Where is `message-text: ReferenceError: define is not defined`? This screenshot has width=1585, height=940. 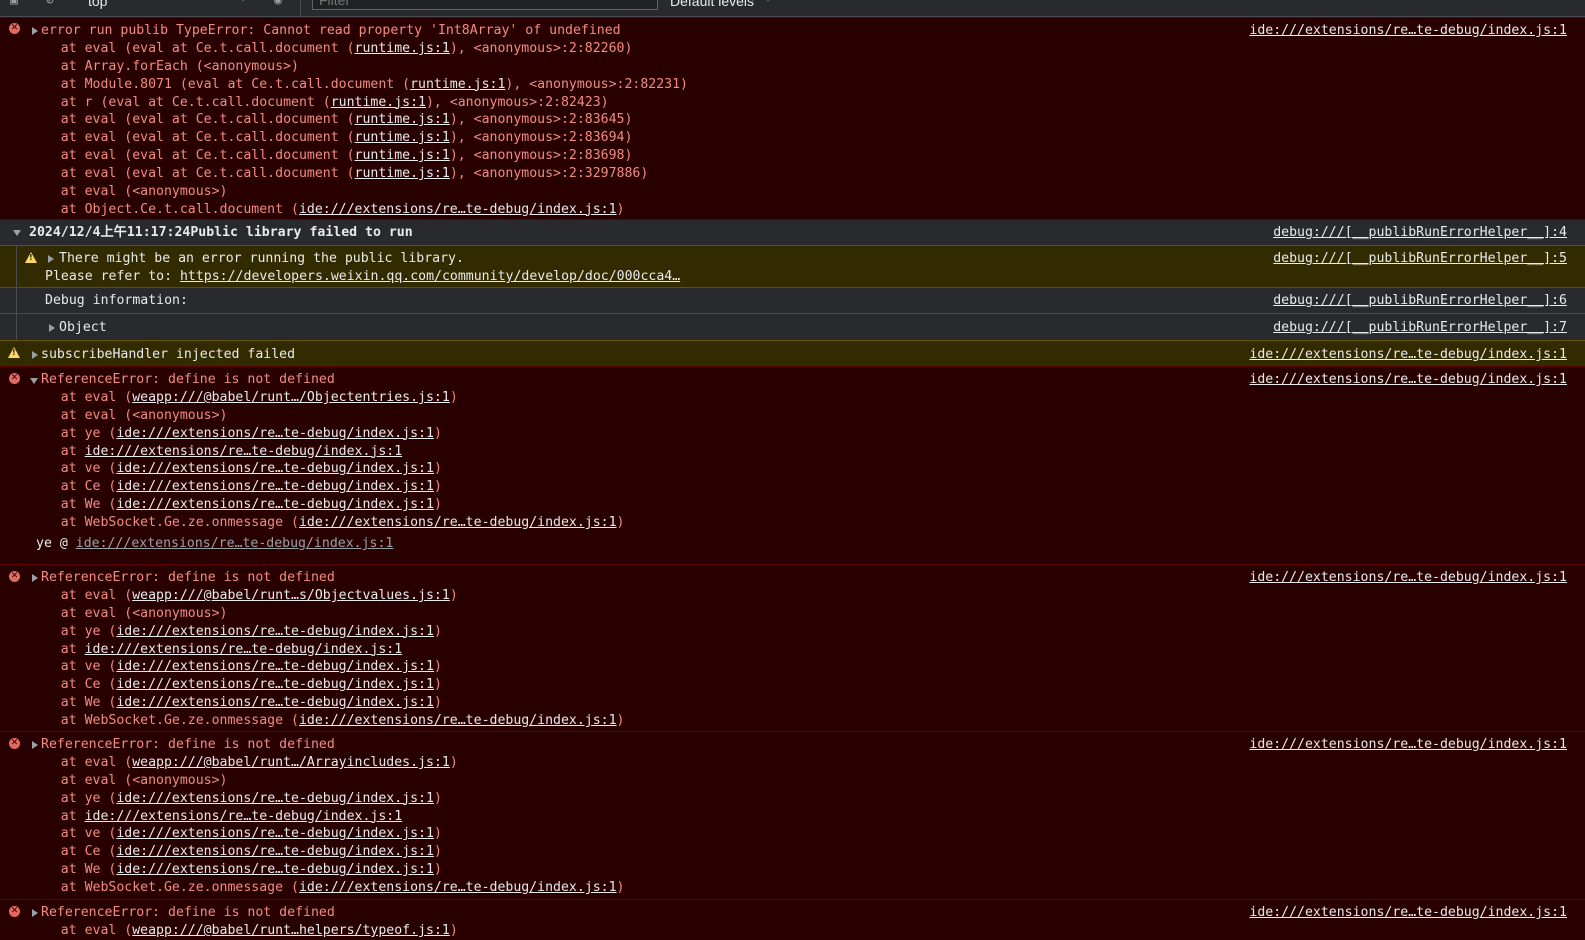
message-text: ReferenceError: define is not defined is located at coordinates (188, 577).